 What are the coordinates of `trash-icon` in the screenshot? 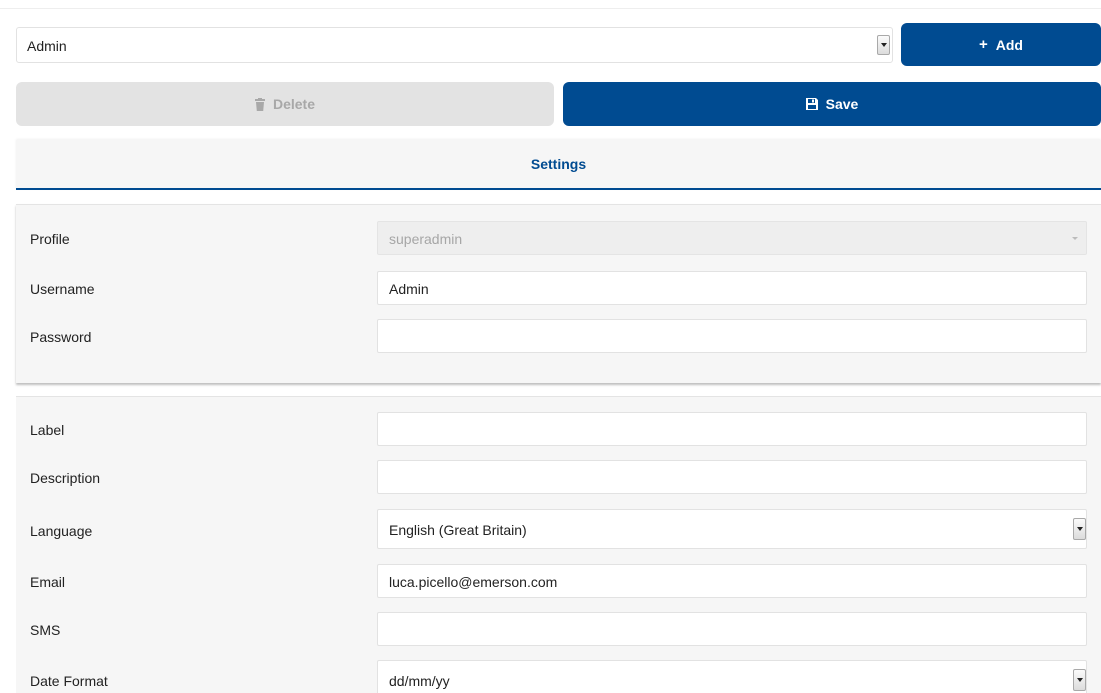 It's located at (259, 104).